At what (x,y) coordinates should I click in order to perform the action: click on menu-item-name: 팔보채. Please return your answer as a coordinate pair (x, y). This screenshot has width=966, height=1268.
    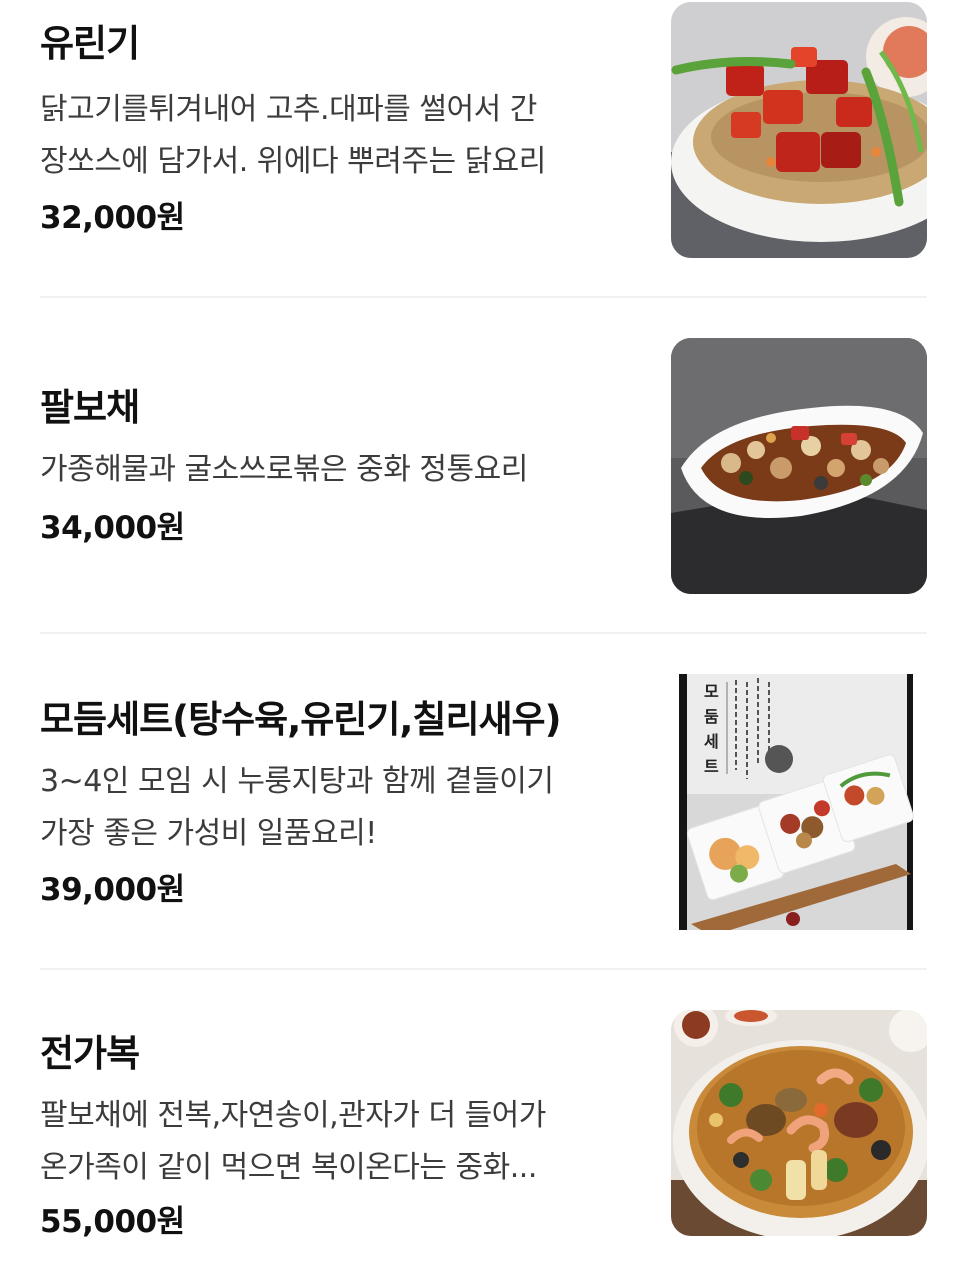
    Looking at the image, I should click on (90, 407).